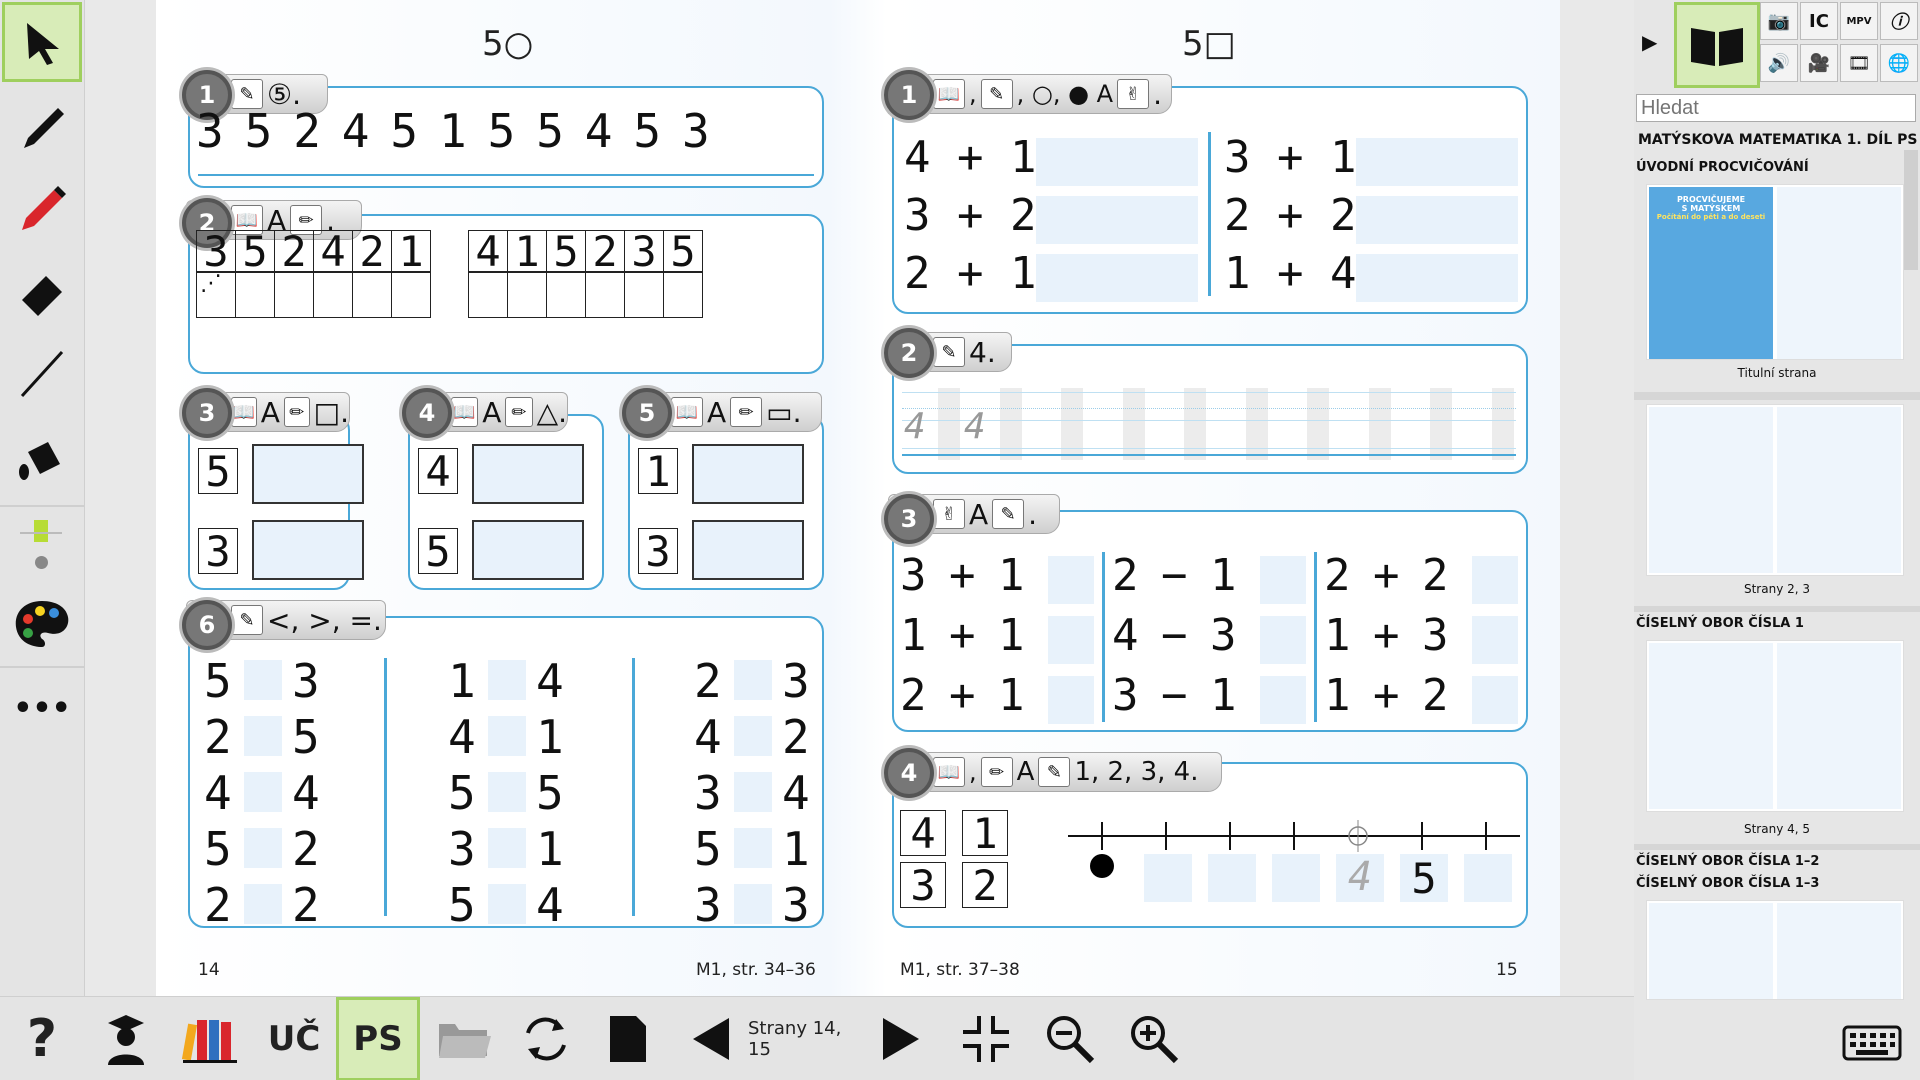  I want to click on number-cell: 2, so click(985, 885).